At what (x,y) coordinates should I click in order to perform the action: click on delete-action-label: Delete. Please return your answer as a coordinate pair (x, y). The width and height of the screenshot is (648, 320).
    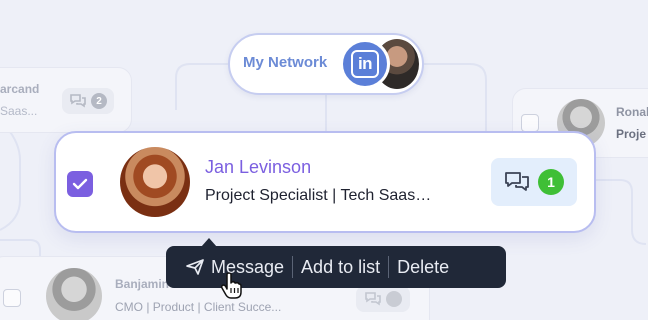
    Looking at the image, I should click on (423, 266).